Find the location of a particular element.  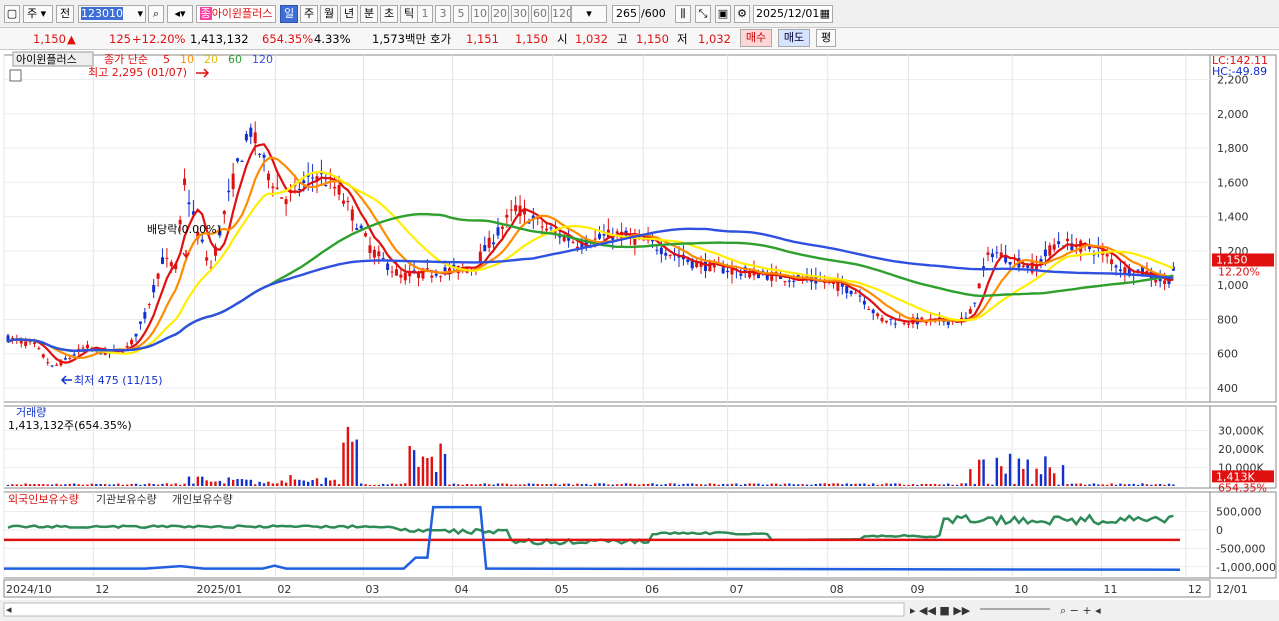

speaker-icon: ◂▾ is located at coordinates (180, 14).